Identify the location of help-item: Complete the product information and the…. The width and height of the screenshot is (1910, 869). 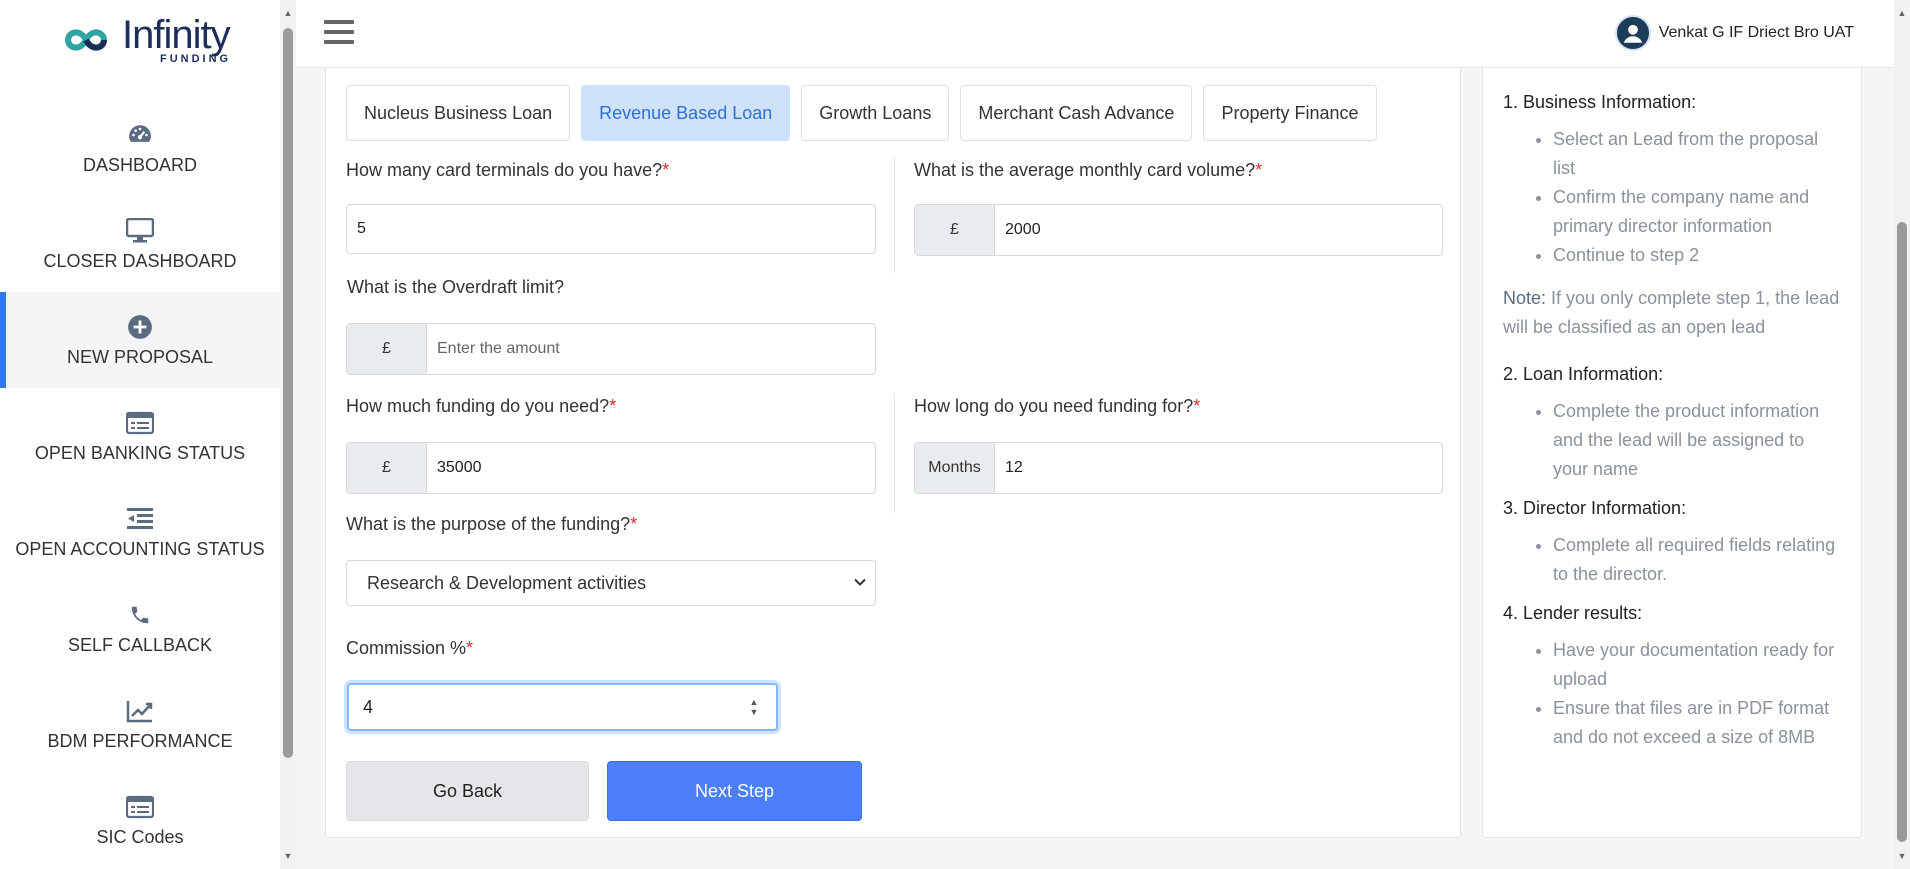
(1697, 440).